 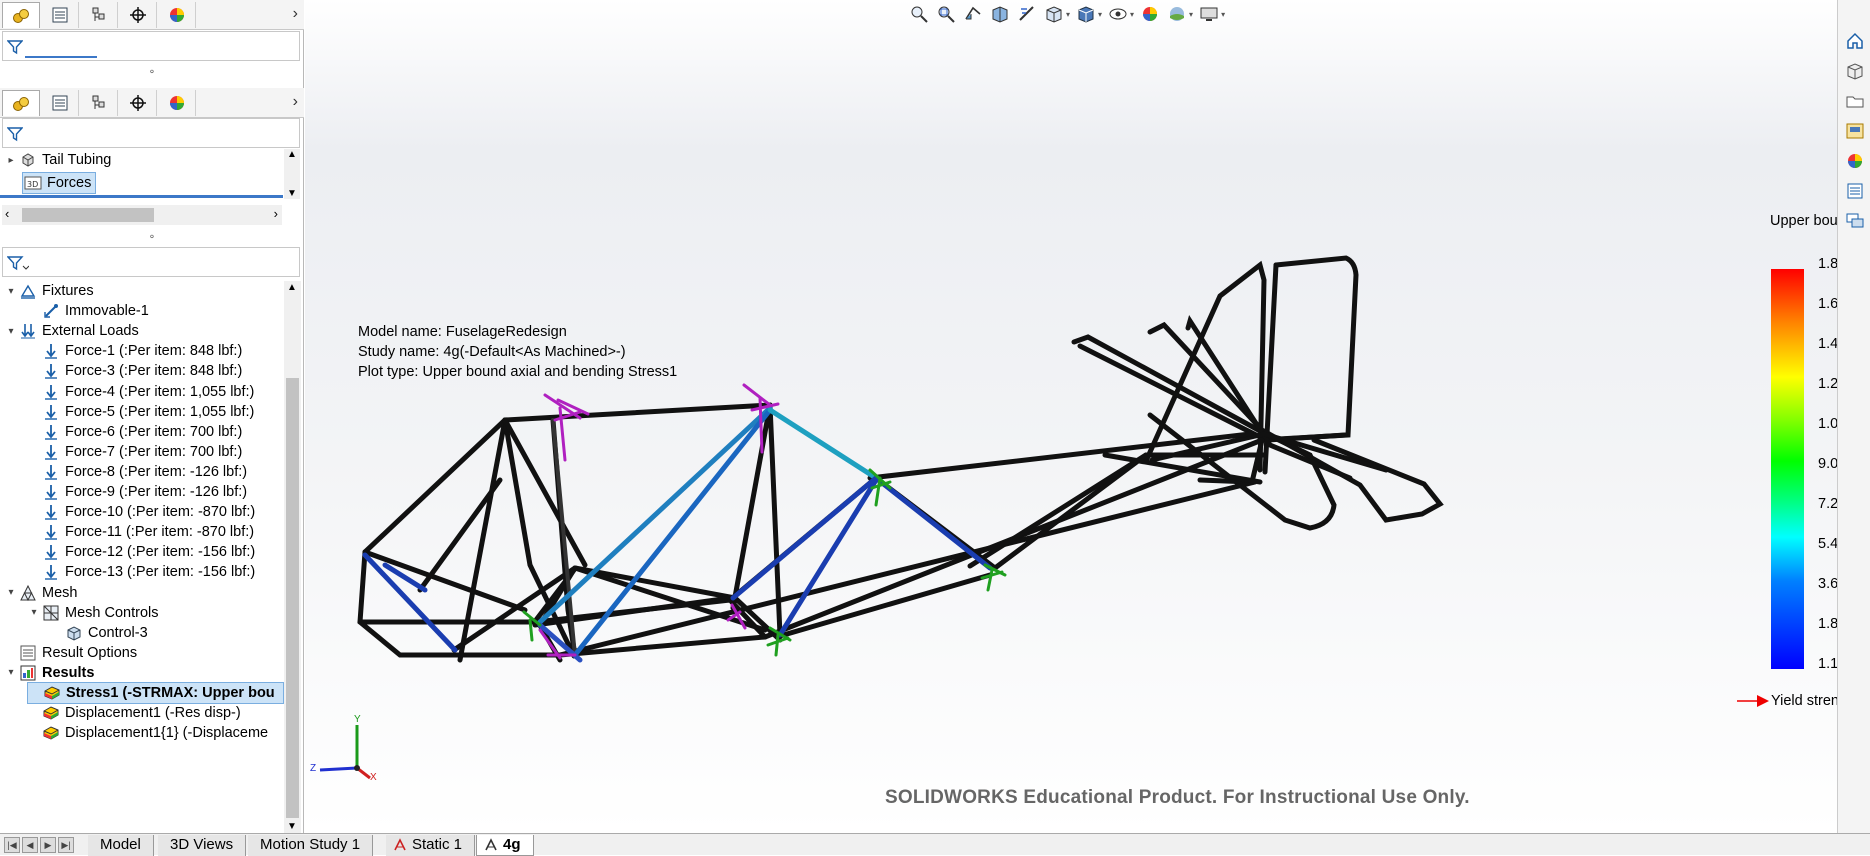 What do you see at coordinates (170, 693) in the screenshot?
I see `sim-tree-item-label: Stress1 (-STRMAX: Upper bou` at bounding box center [170, 693].